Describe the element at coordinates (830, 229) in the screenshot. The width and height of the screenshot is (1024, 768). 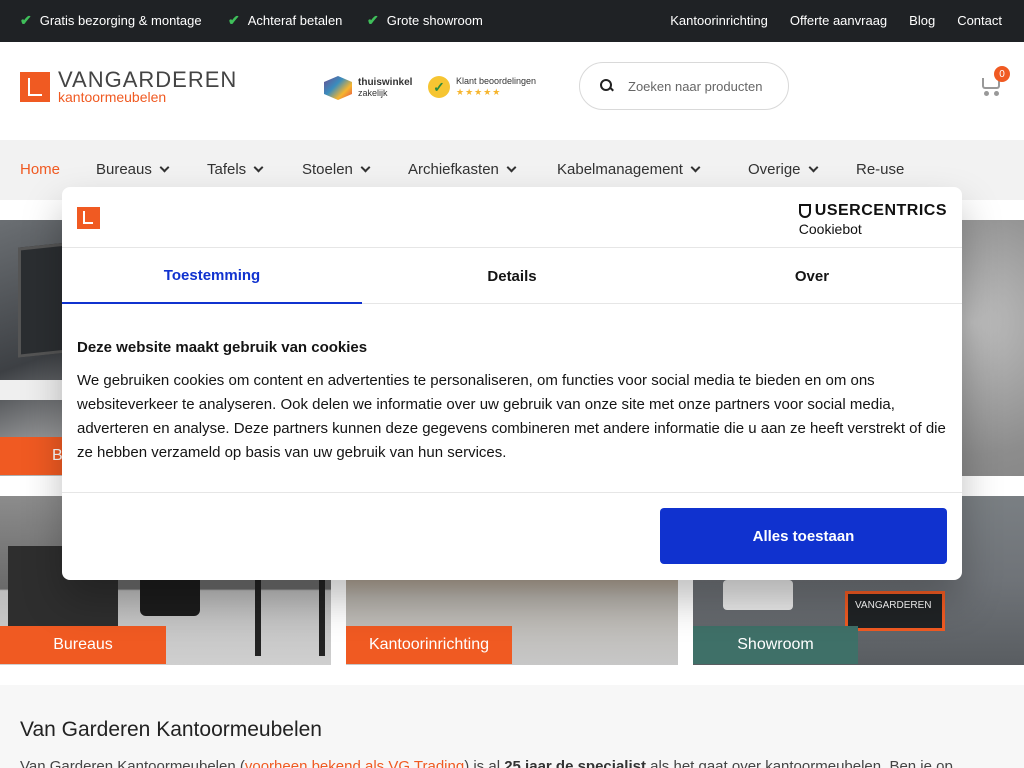
I see `provider-product: Cookiebot` at that location.